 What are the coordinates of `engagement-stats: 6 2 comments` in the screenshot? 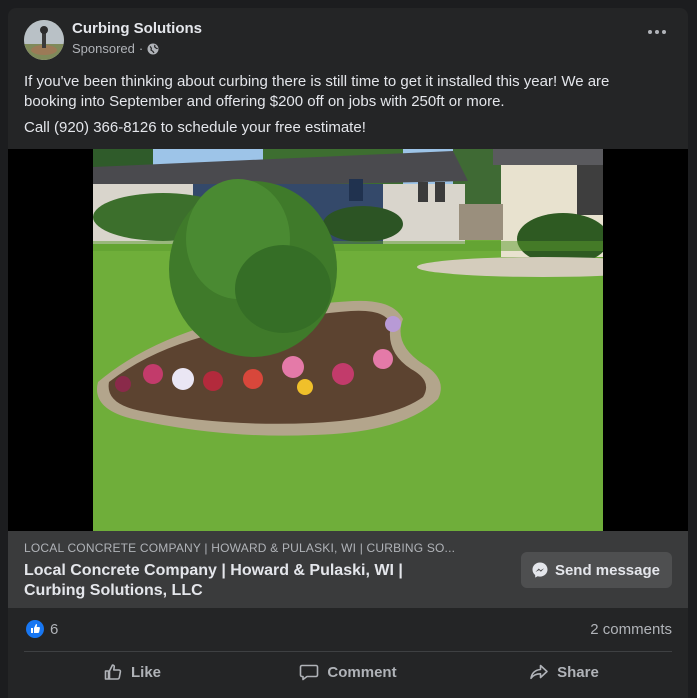 It's located at (348, 630).